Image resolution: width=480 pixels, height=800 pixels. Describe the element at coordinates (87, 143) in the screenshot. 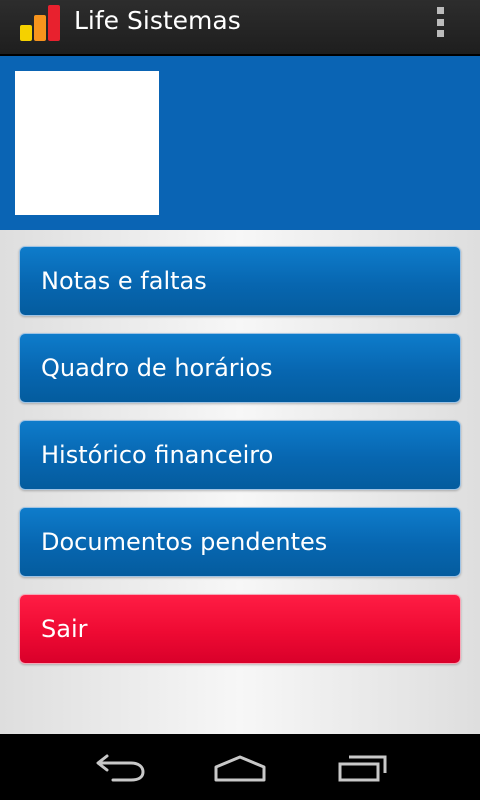

I see `profile-photo` at that location.